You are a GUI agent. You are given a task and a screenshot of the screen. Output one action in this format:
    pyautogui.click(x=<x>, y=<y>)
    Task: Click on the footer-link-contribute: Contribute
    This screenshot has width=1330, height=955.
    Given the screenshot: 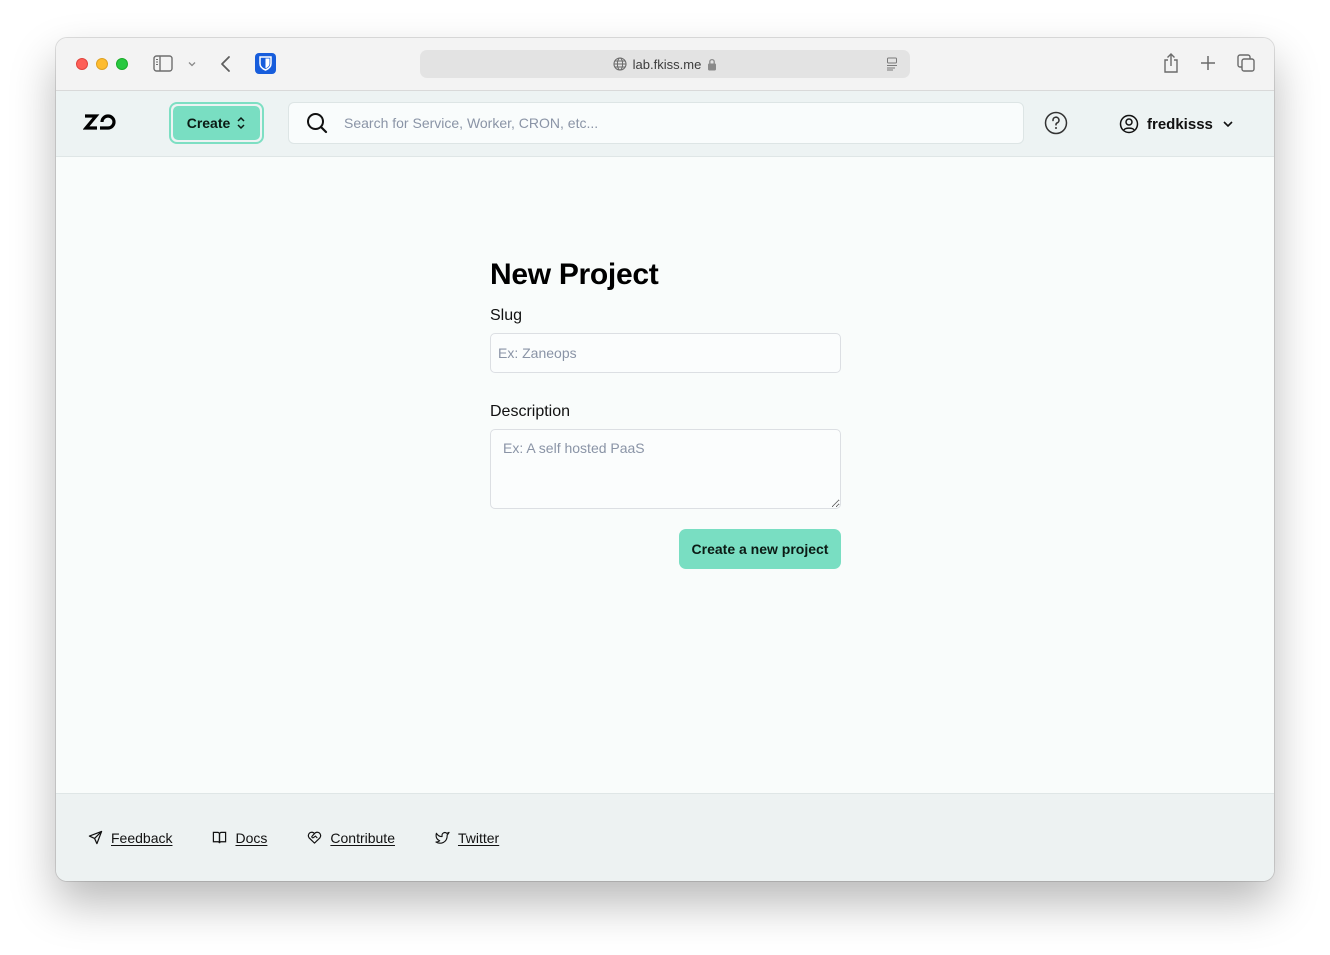 What is the action you would take?
    pyautogui.click(x=351, y=838)
    